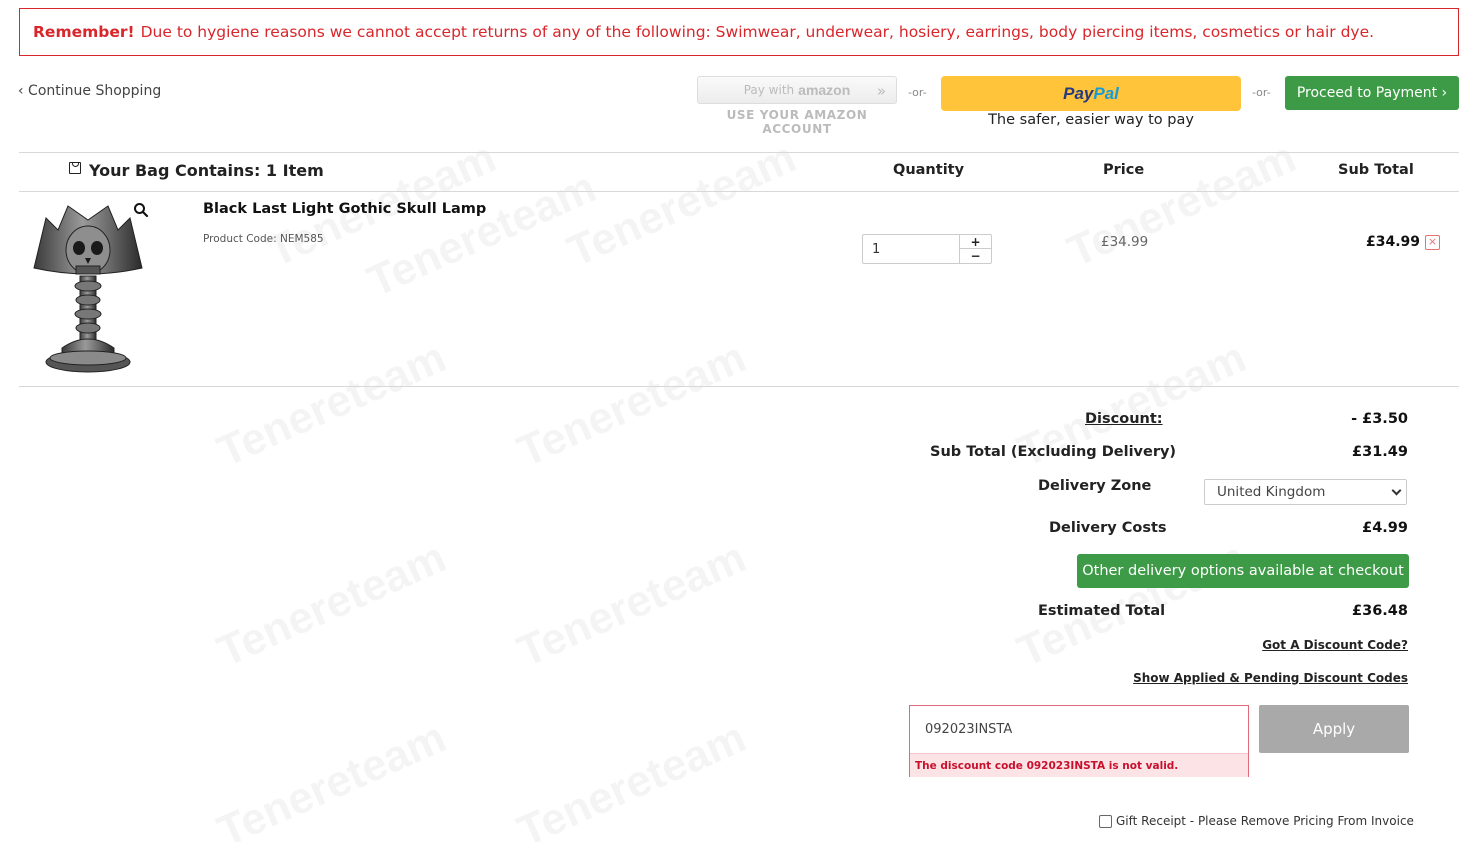  Describe the element at coordinates (141, 210) in the screenshot. I see `search-icon` at that location.